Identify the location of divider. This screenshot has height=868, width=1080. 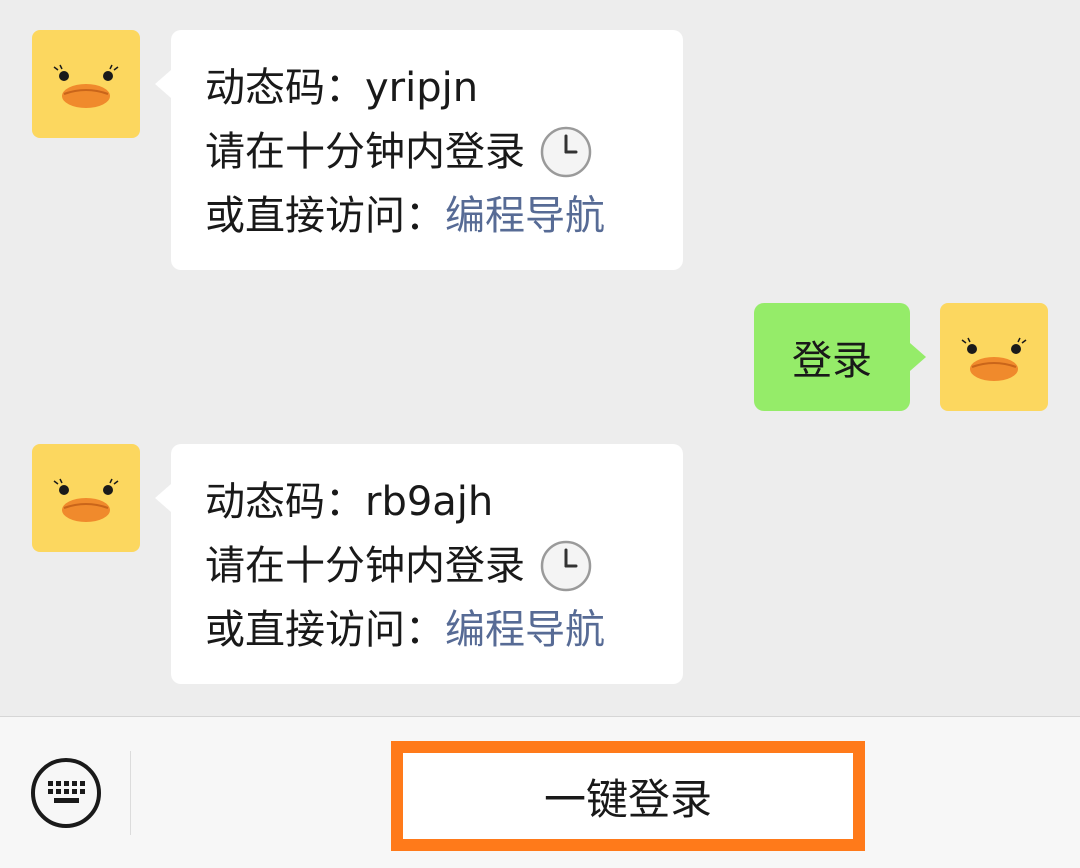
(130, 793).